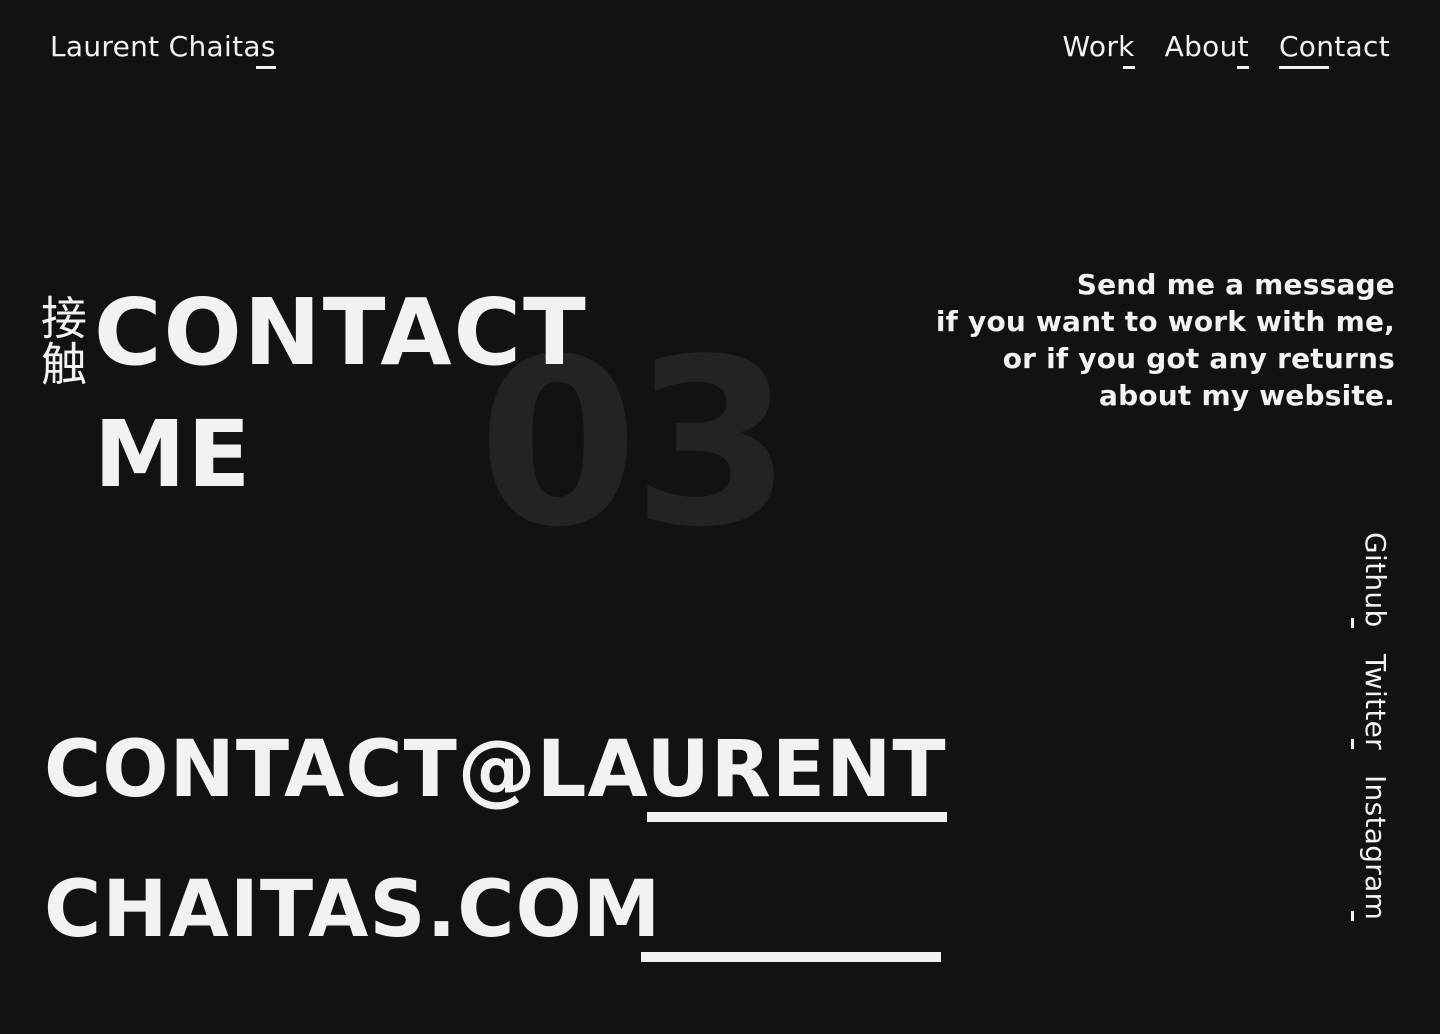  I want to click on title-line-1: CONTACT, so click(341, 332).